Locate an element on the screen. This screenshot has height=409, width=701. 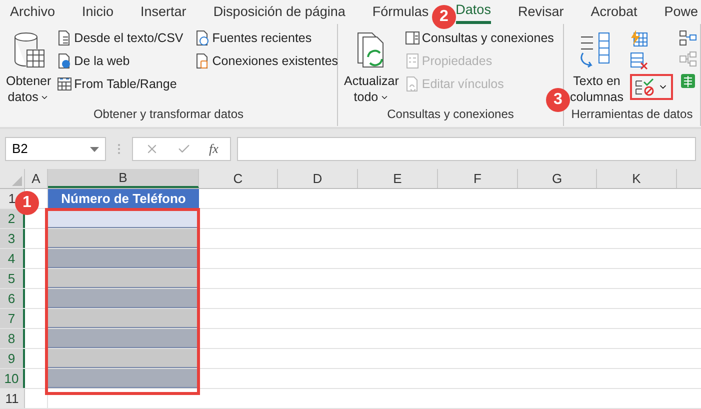
row-header: 3 is located at coordinates (12, 238).